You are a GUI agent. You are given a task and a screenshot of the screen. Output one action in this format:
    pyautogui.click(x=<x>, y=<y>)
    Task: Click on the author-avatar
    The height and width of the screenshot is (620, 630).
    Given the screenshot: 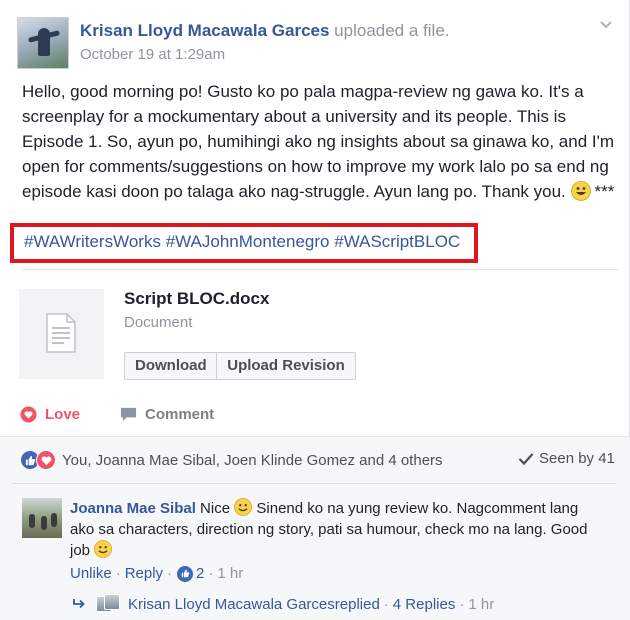 What is the action you would take?
    pyautogui.click(x=43, y=43)
    